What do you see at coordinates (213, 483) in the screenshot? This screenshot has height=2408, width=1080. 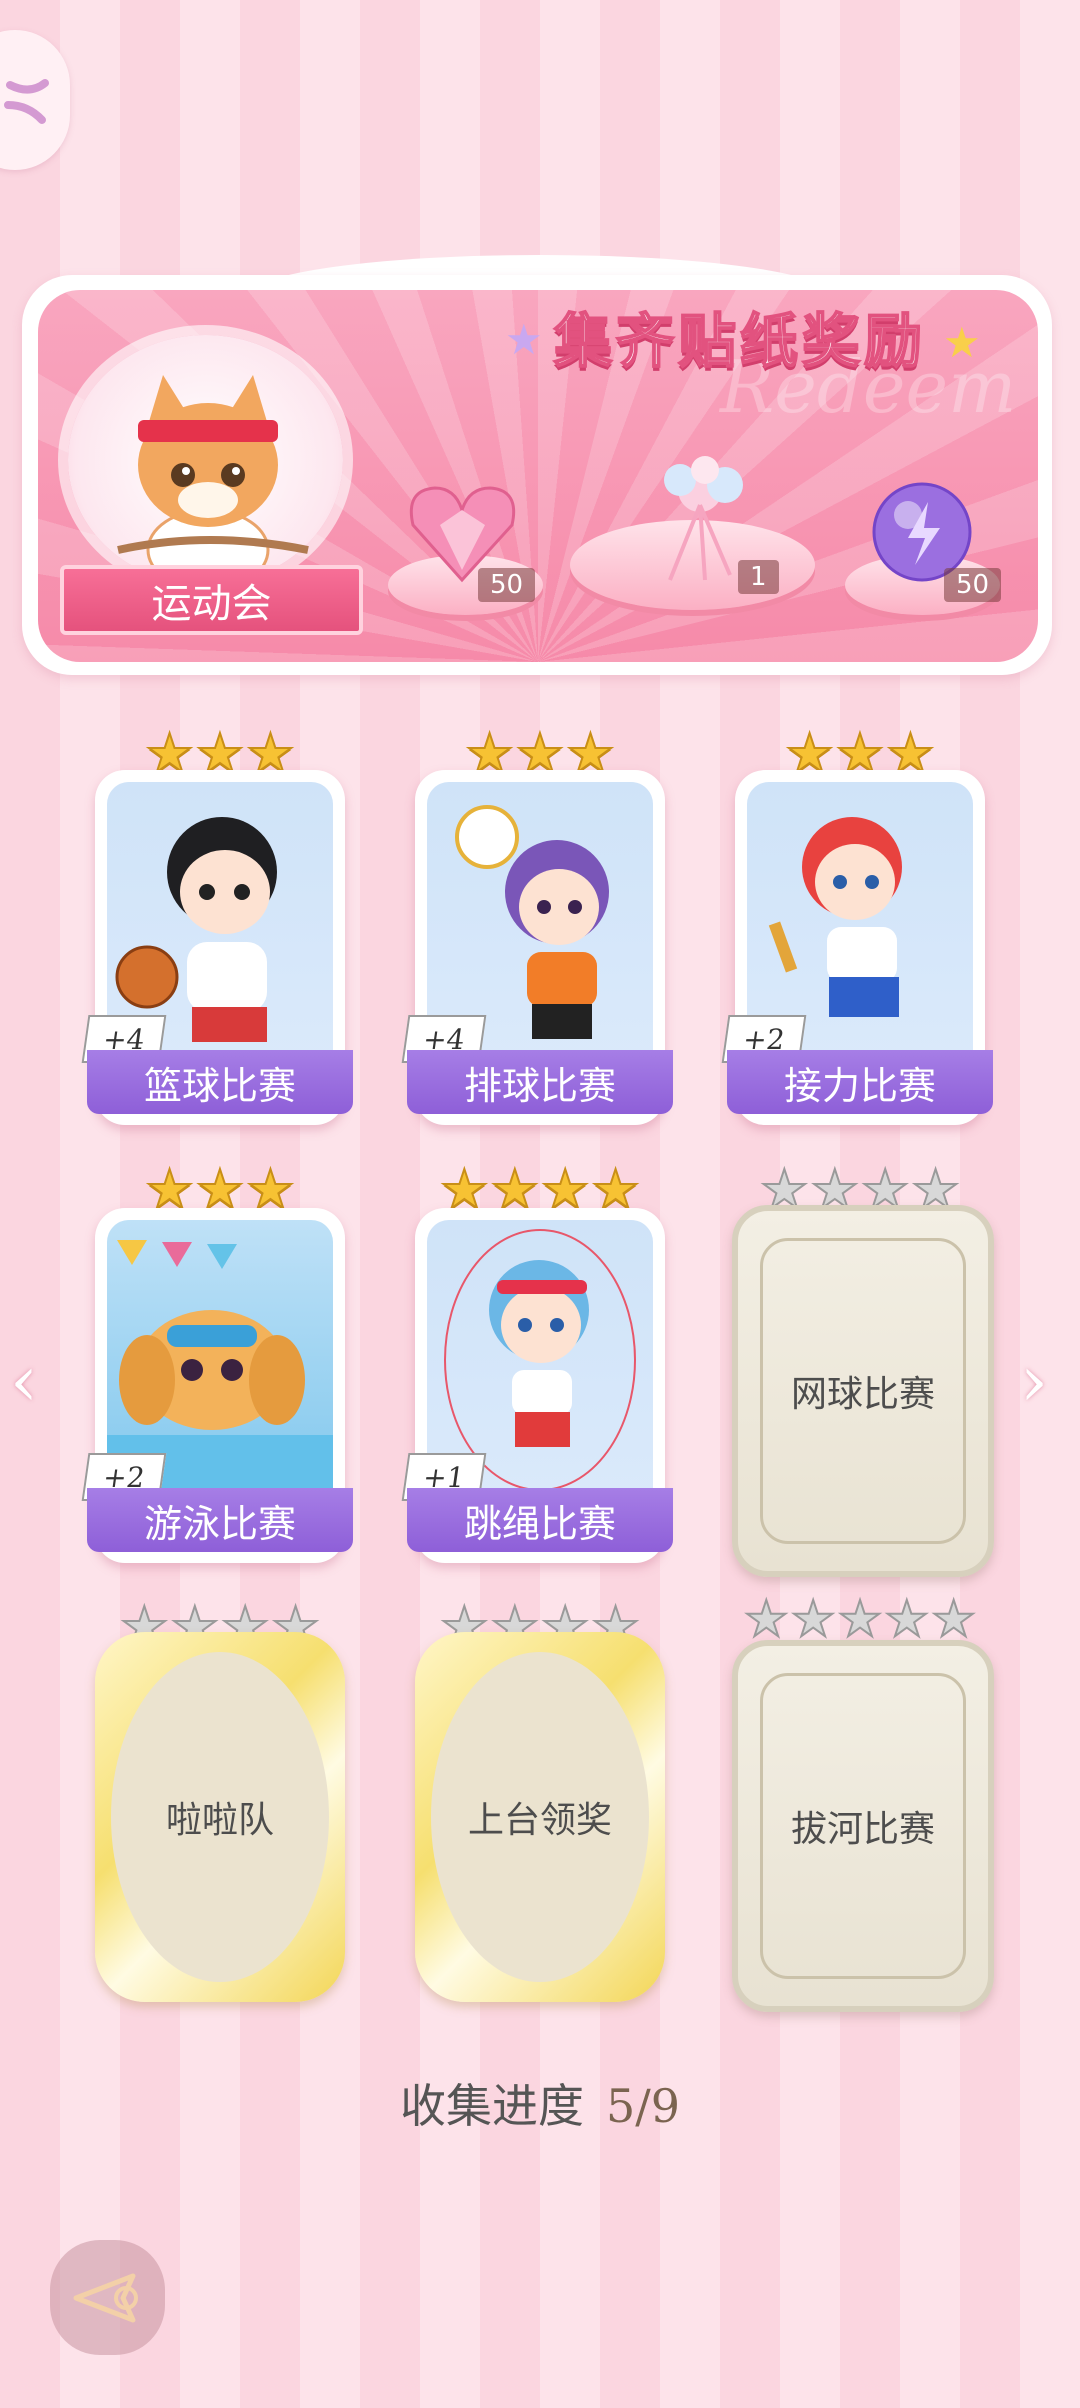 I see `cat-mascot-icon` at bounding box center [213, 483].